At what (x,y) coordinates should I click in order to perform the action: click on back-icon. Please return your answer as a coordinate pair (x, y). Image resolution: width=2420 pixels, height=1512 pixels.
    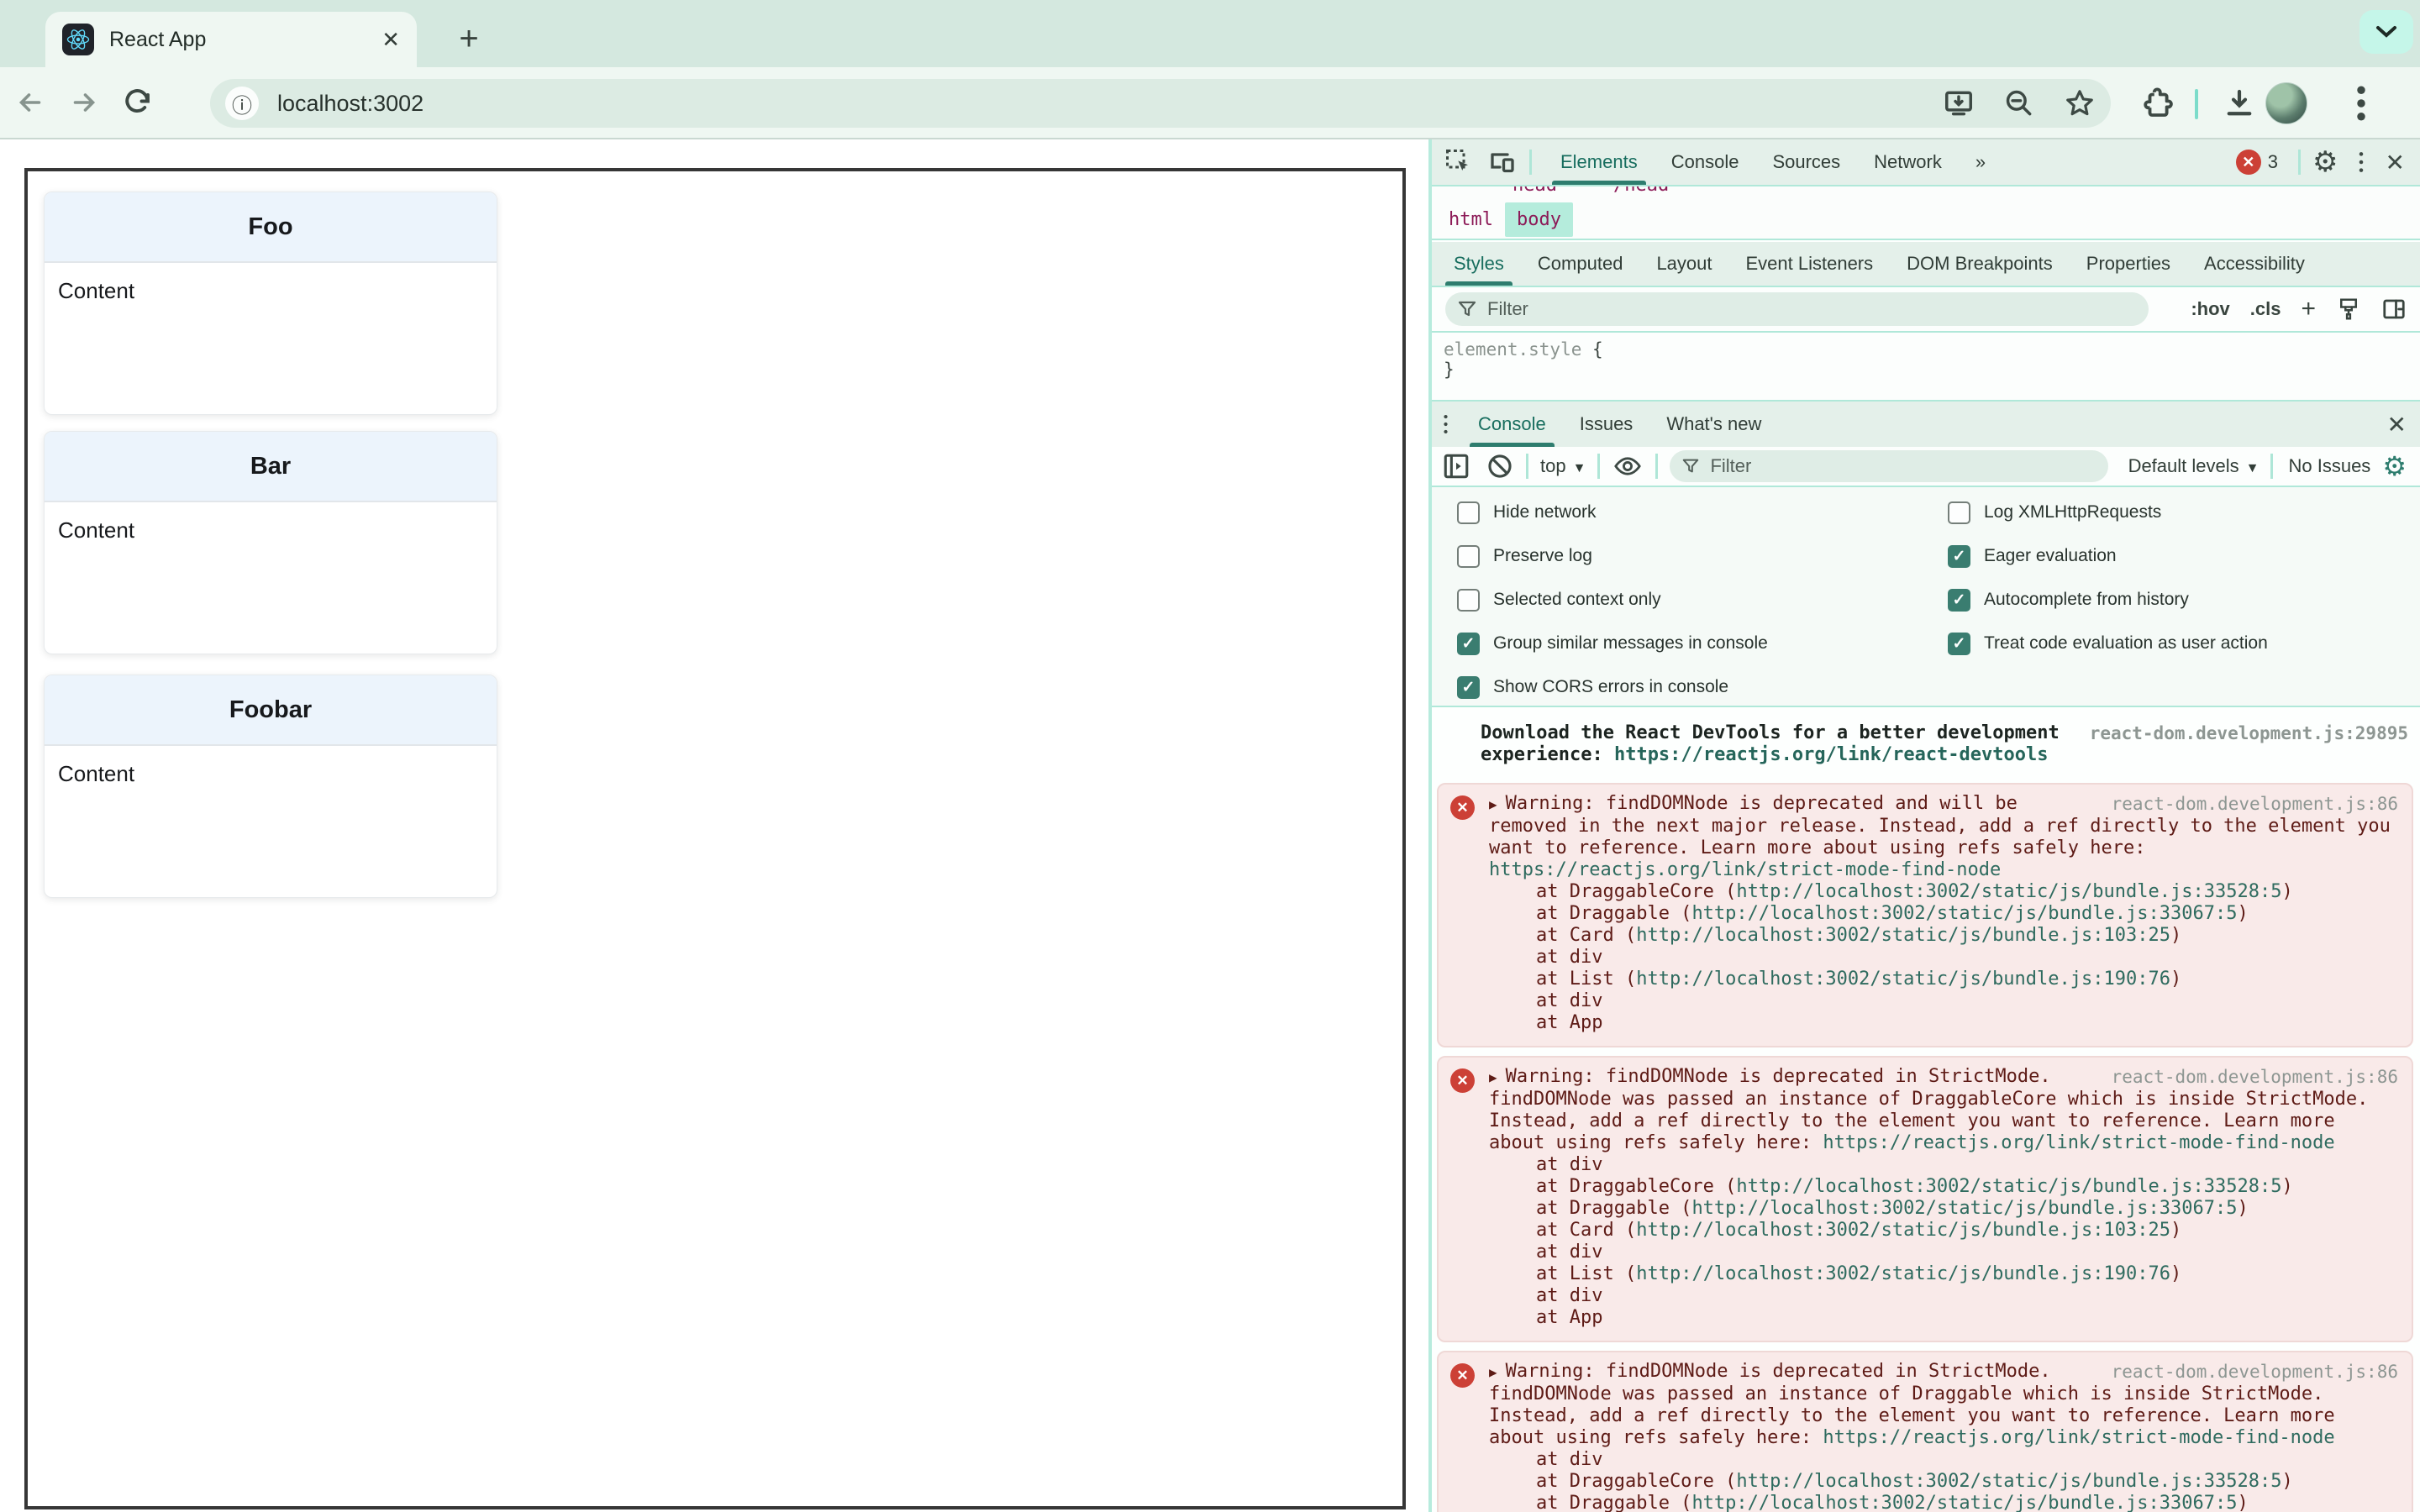
    Looking at the image, I should click on (30, 102).